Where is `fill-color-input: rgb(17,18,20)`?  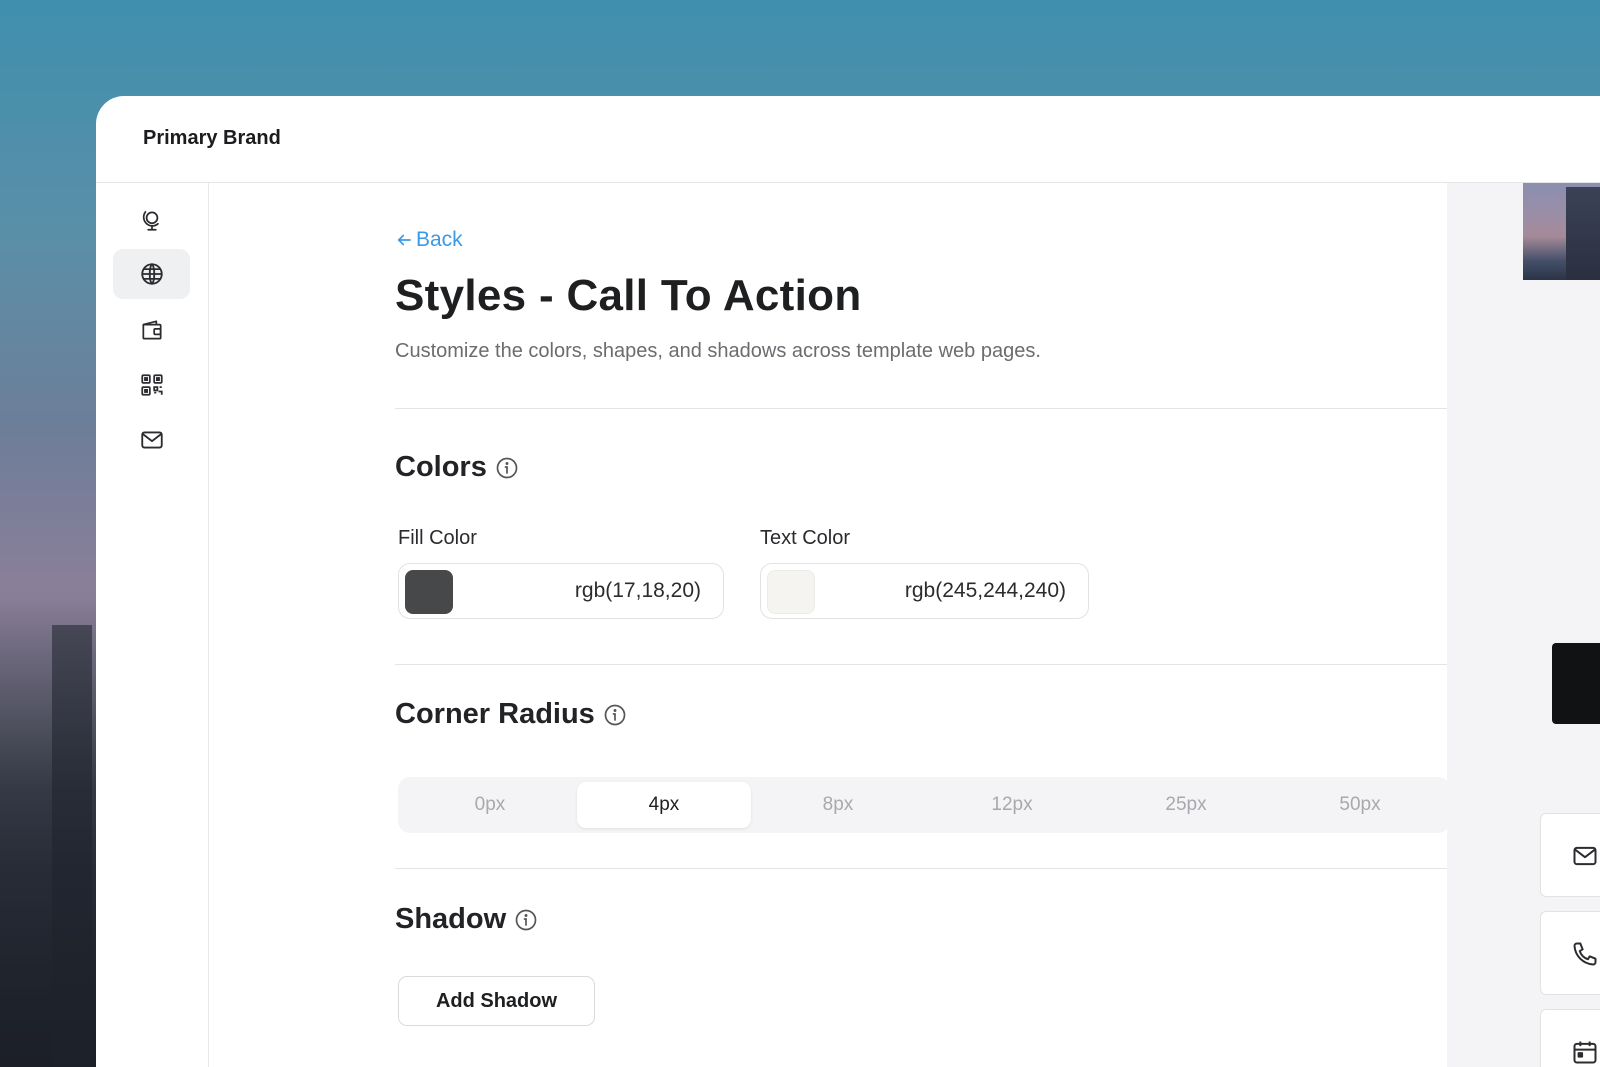
fill-color-input: rgb(17,18,20) is located at coordinates (561, 591).